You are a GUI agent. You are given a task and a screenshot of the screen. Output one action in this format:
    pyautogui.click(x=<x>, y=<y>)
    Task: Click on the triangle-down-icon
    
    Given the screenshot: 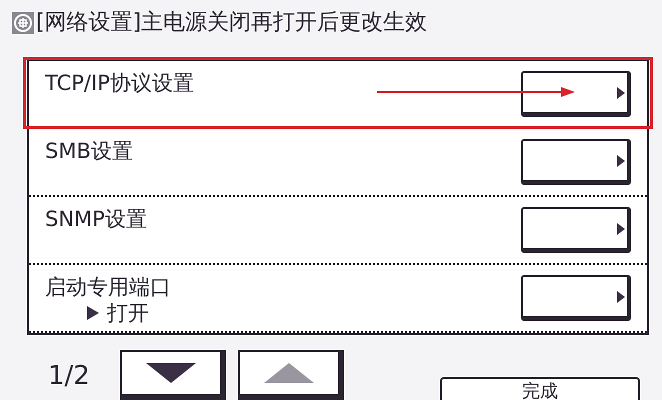 What is the action you would take?
    pyautogui.click(x=171, y=373)
    